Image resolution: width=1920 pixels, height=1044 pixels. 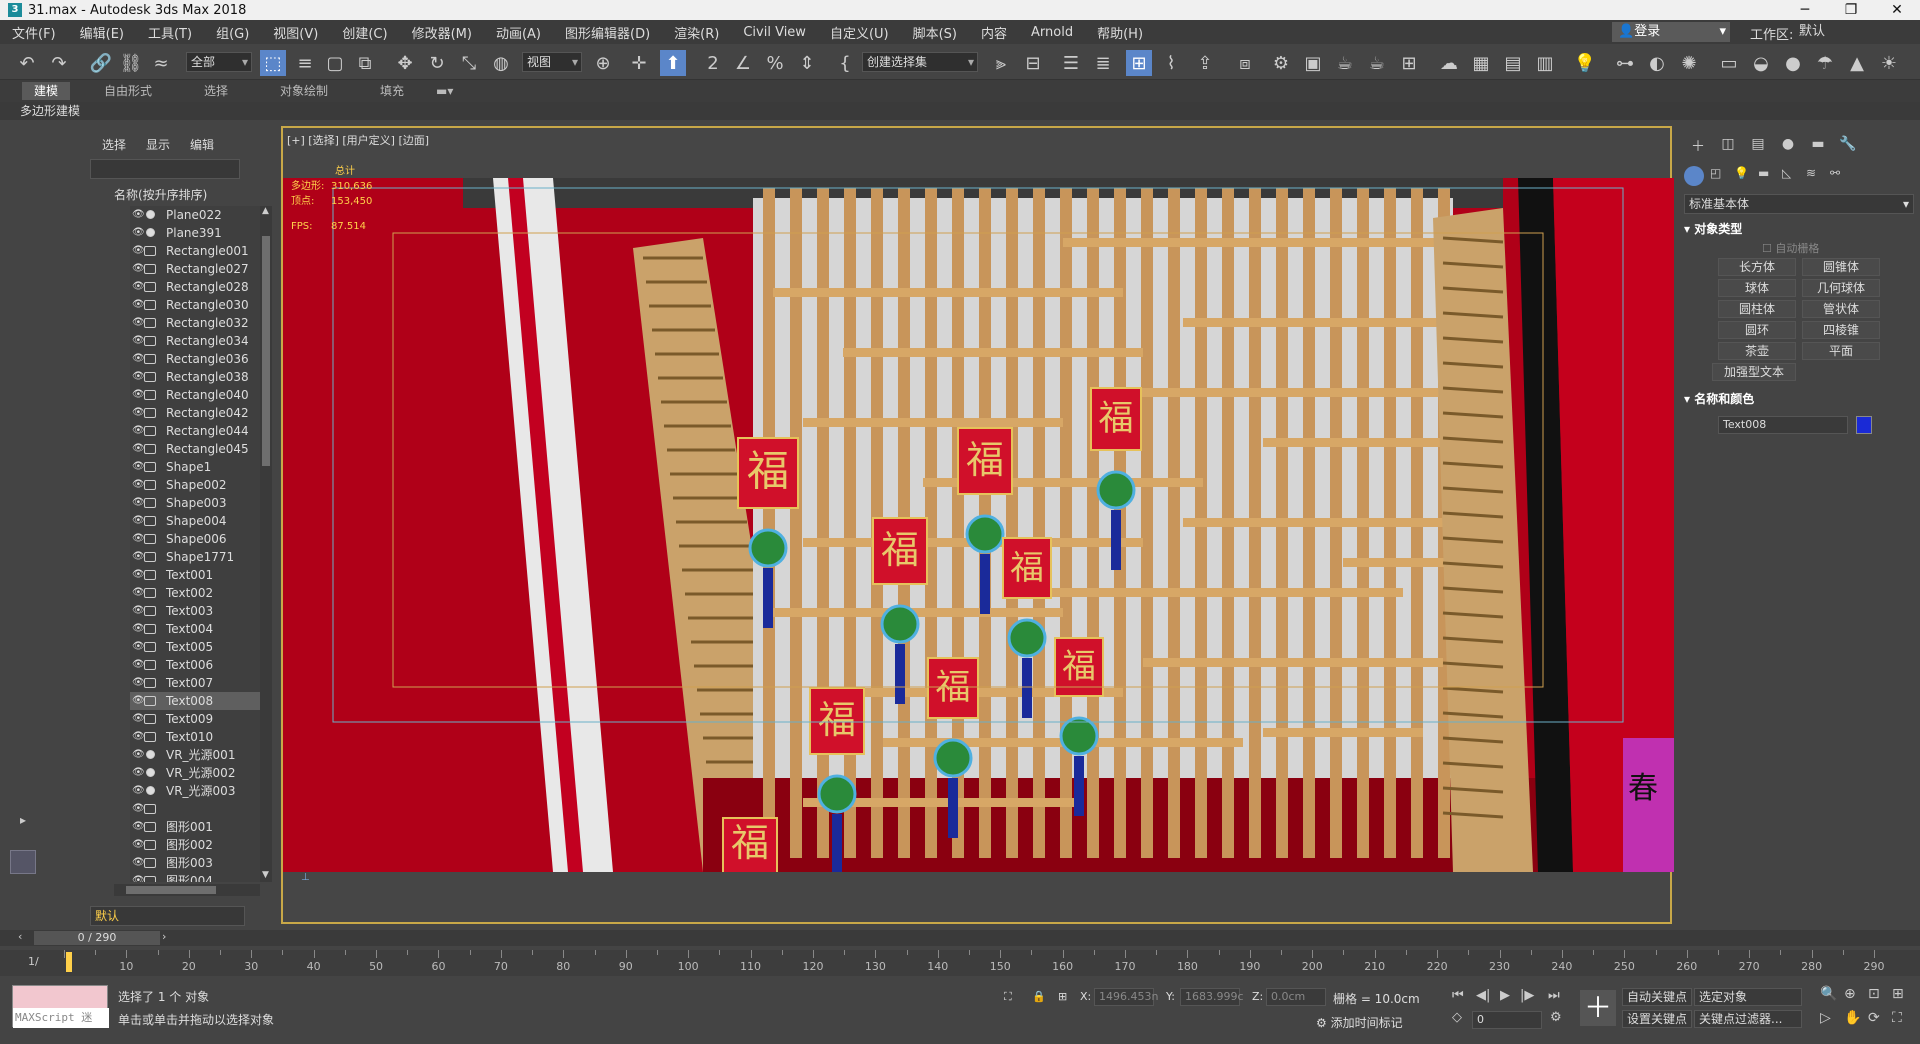 What do you see at coordinates (859, 32) in the screenshot?
I see `menu-customize: 自定义(U)` at bounding box center [859, 32].